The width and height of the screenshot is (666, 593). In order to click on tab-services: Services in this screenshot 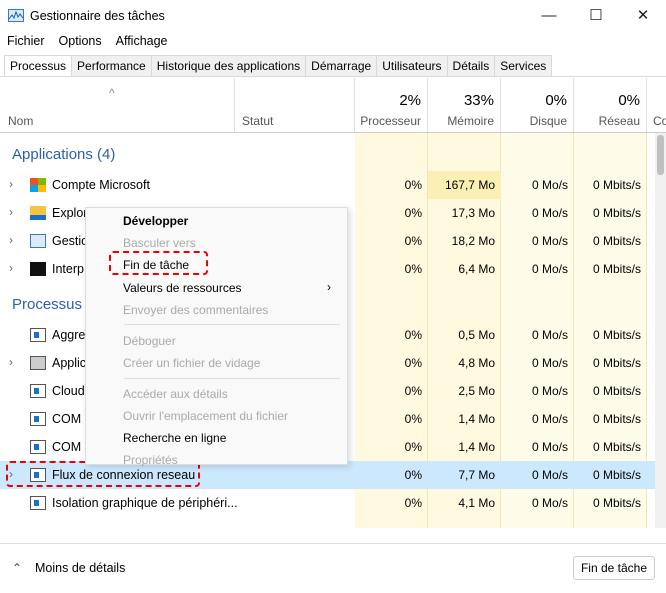, I will do `click(524, 66)`.